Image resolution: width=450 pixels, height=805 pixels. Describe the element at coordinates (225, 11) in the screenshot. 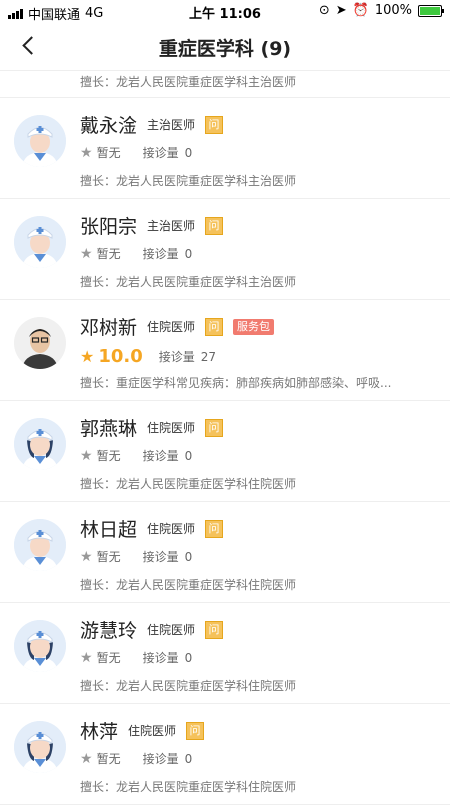

I see `status-bar: 中国联通 4G 上午 11:06 ⊙ ➤ ⏰ 100%` at that location.